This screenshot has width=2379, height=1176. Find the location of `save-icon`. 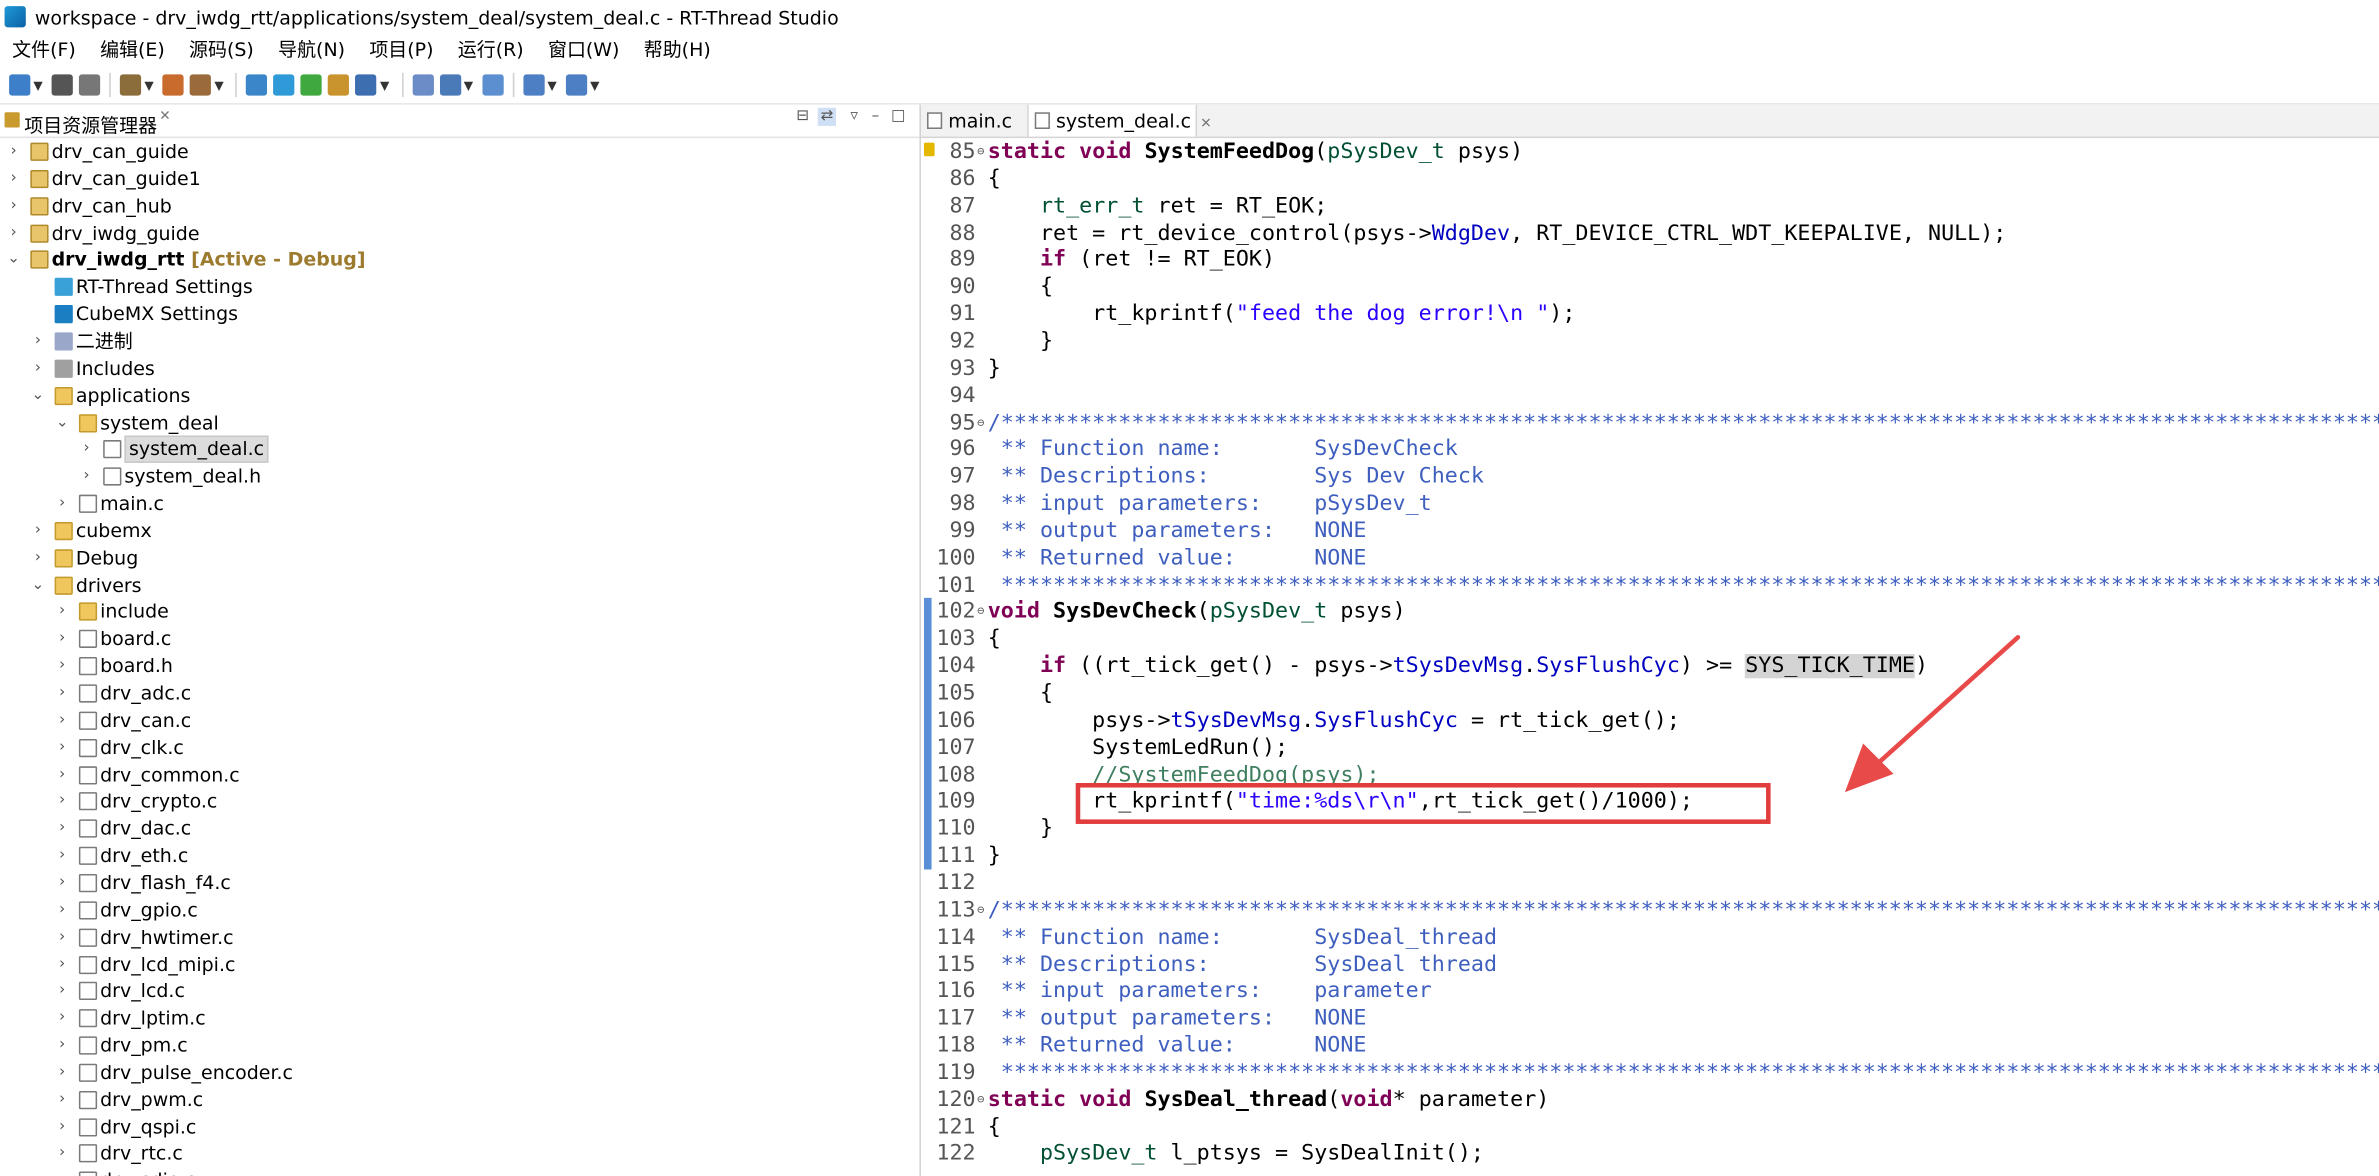

save-icon is located at coordinates (62, 85).